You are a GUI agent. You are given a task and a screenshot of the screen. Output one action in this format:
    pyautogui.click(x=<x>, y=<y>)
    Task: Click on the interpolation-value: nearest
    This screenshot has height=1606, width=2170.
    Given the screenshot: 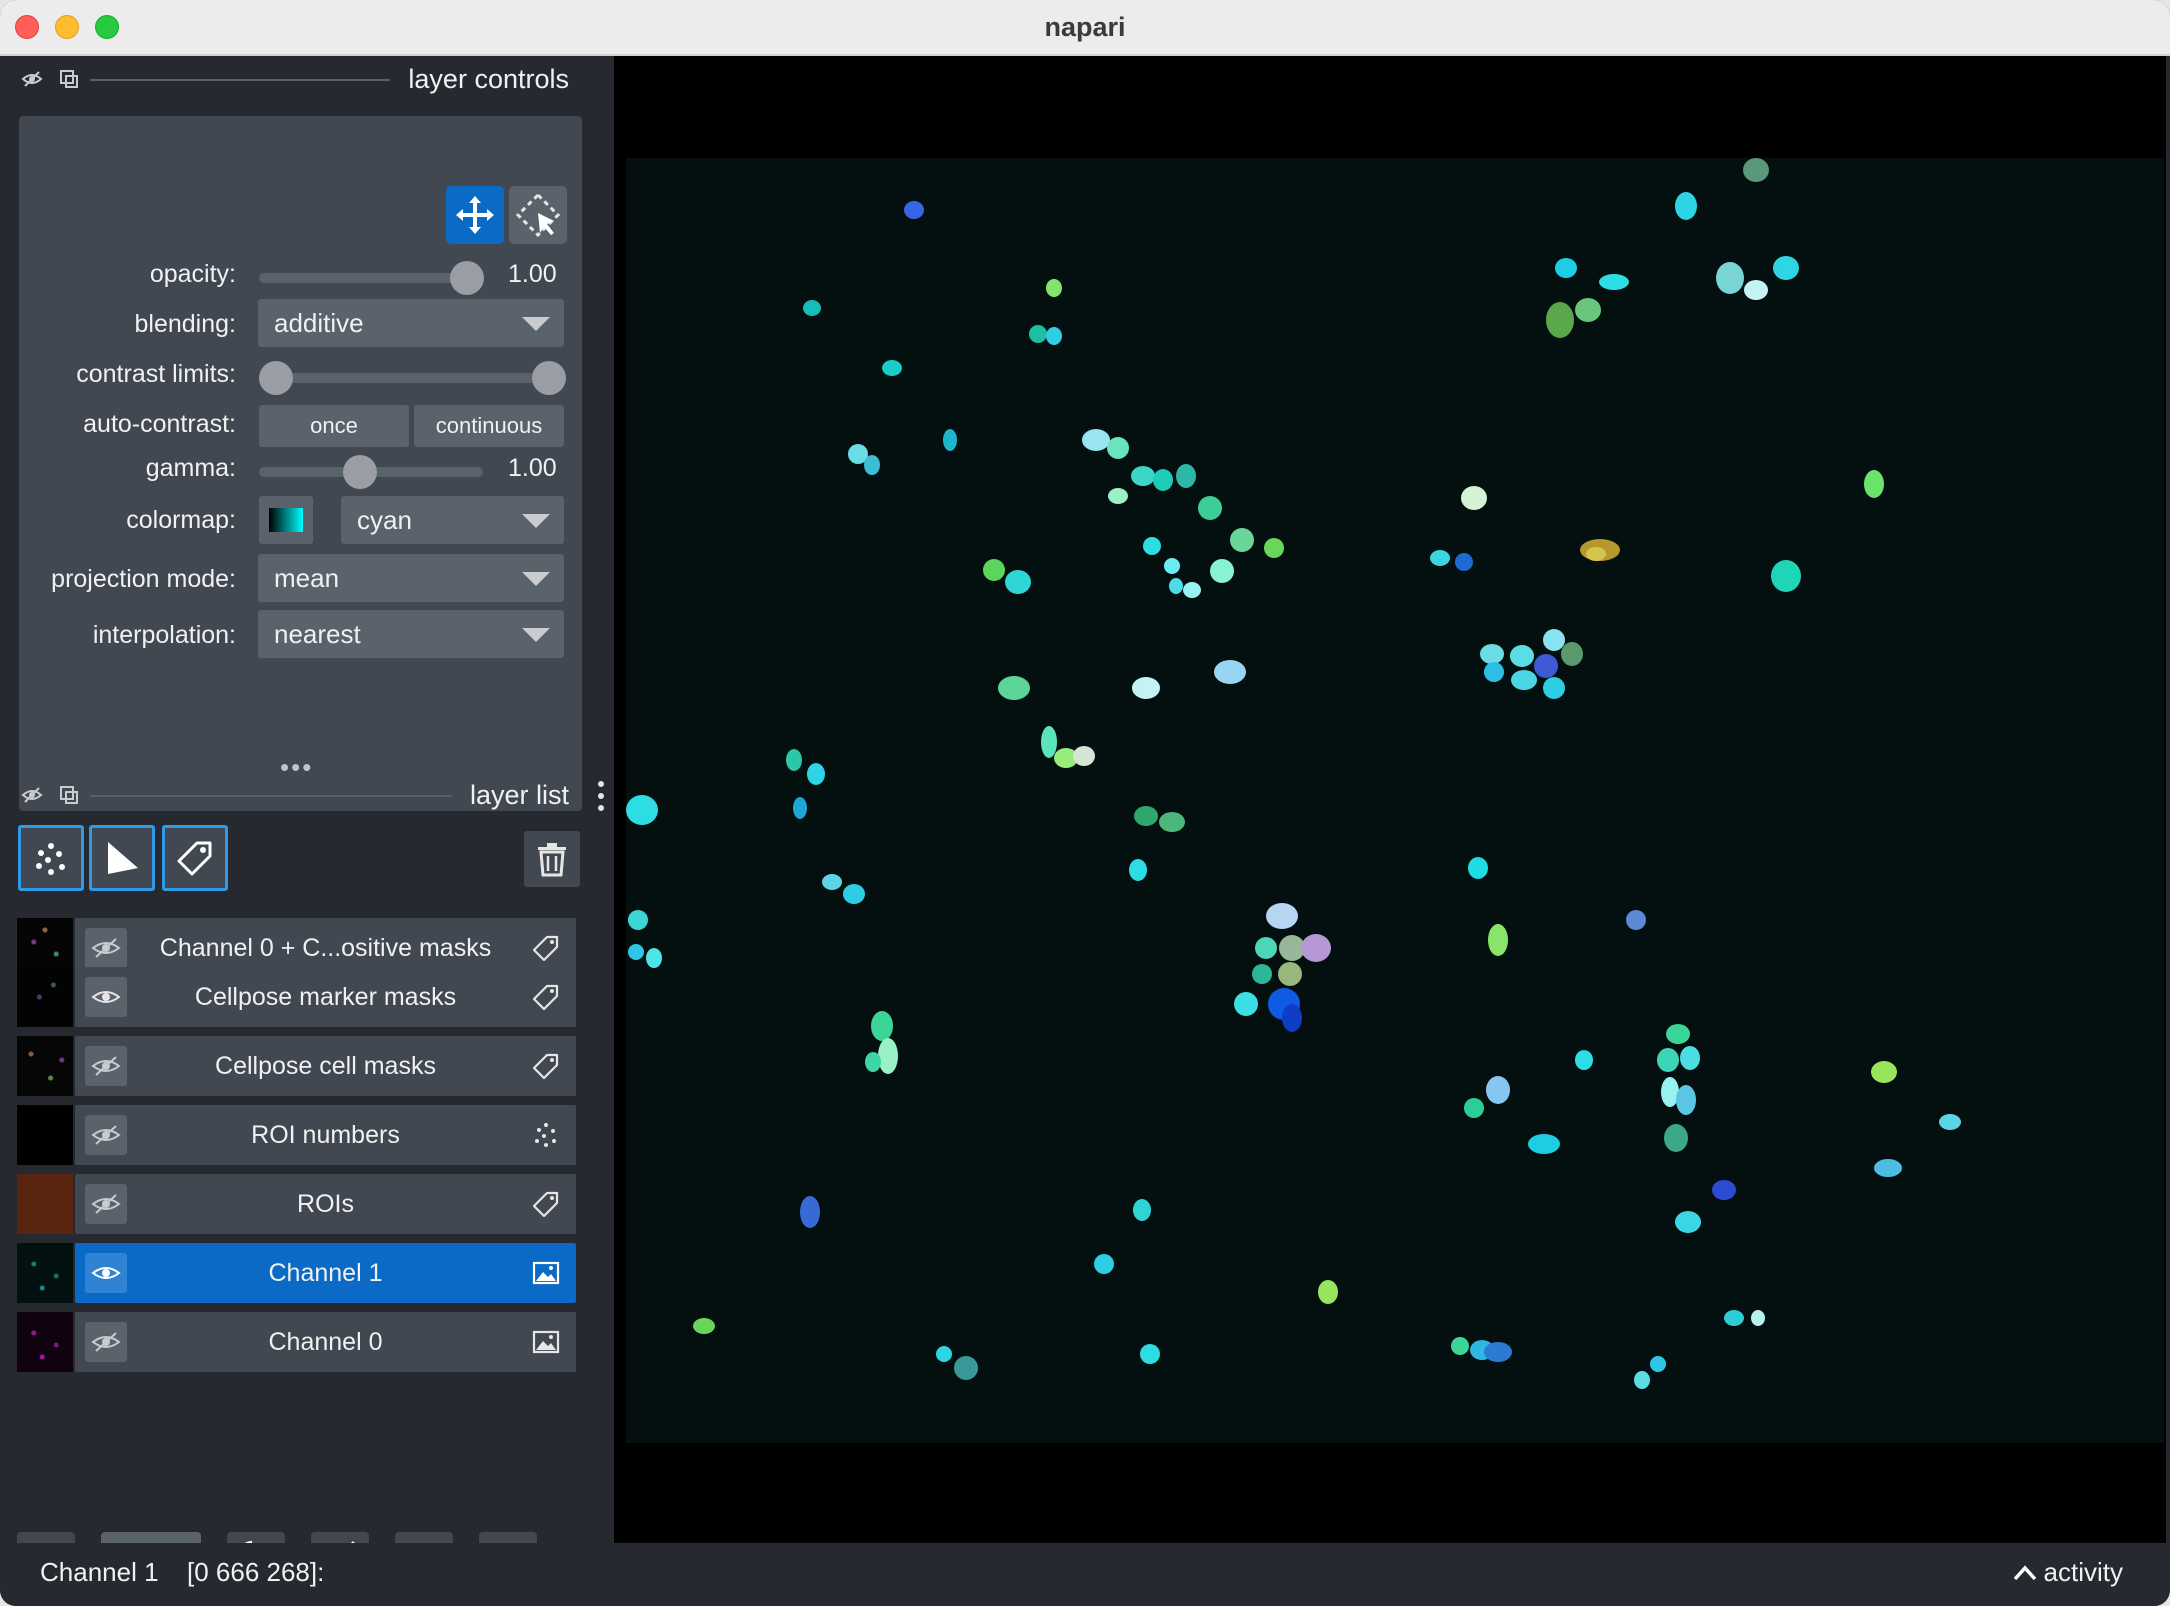 What is the action you would take?
    pyautogui.click(x=317, y=634)
    